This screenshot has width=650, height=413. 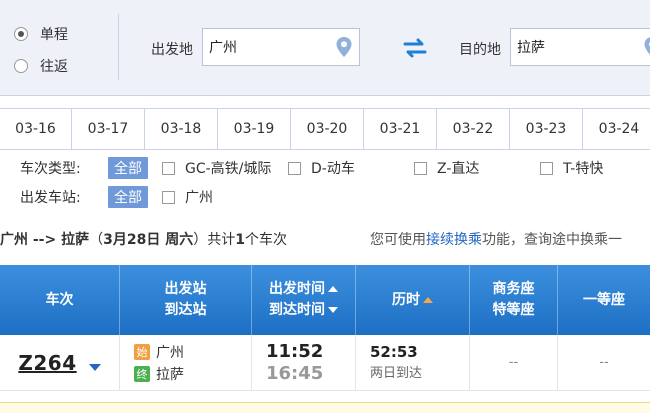 What do you see at coordinates (327, 129) in the screenshot?
I see `date-tab: 03-20` at bounding box center [327, 129].